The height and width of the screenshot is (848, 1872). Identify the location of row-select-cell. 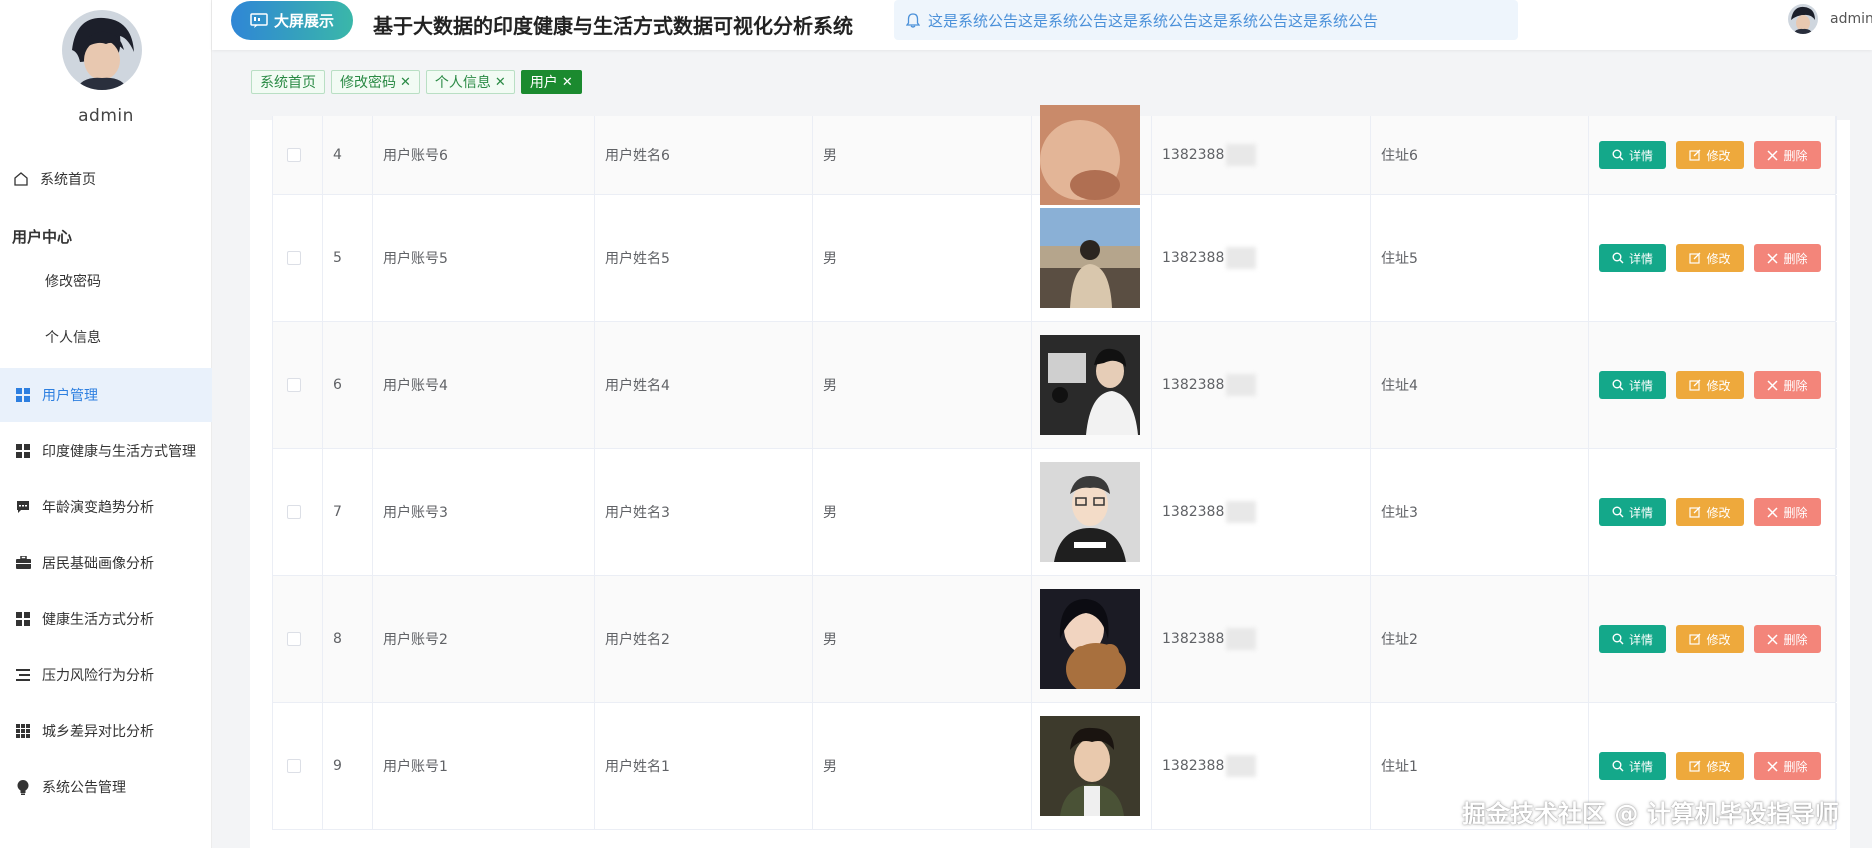
(298, 385).